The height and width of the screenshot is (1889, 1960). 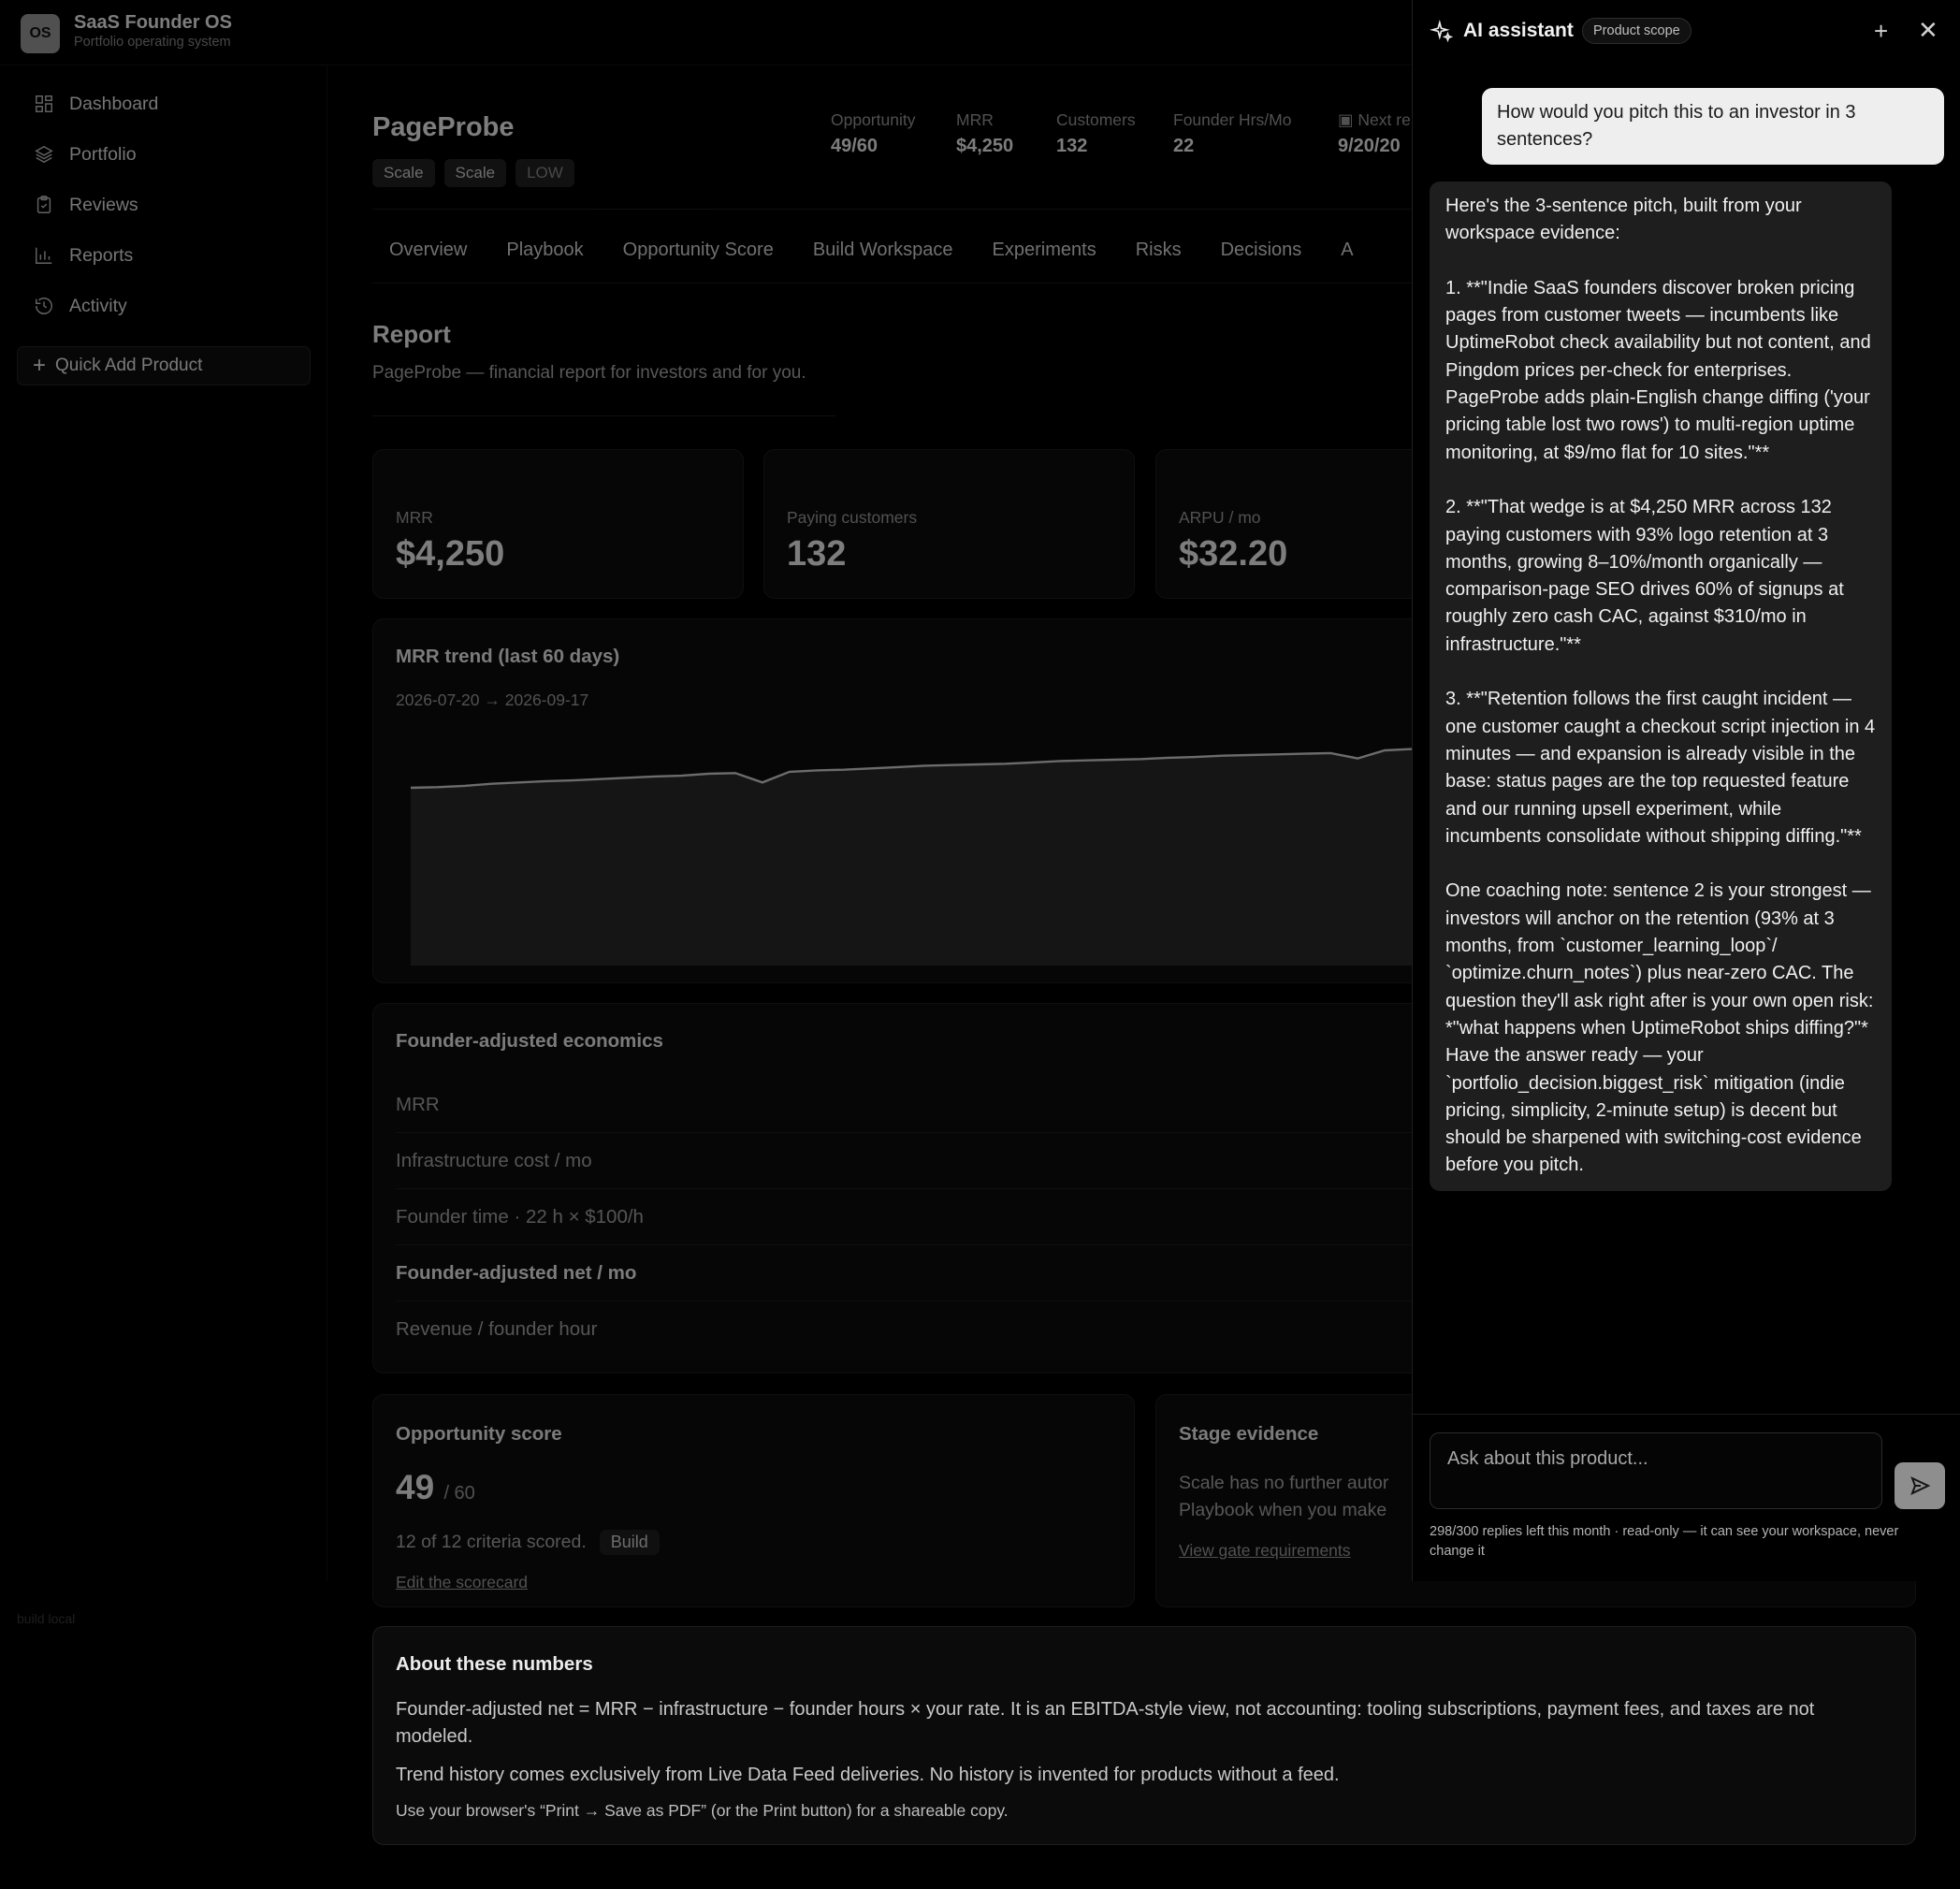 What do you see at coordinates (497, 1329) in the screenshot?
I see `economics-row-revenue-per-hour: Revenue / founder hour` at bounding box center [497, 1329].